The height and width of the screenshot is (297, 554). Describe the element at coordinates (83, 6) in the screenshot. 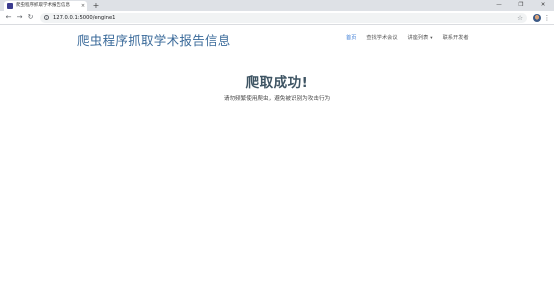

I see `tab-close-icon: ×` at that location.